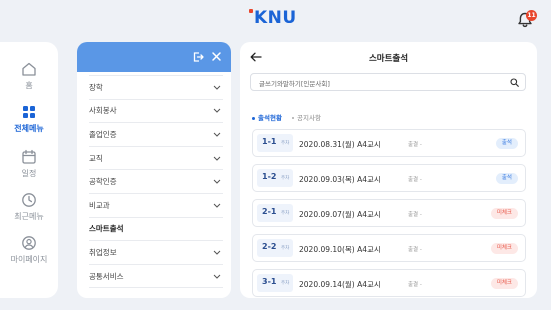  Describe the element at coordinates (96, 158) in the screenshot. I see `menu-item-label: 교직` at that location.